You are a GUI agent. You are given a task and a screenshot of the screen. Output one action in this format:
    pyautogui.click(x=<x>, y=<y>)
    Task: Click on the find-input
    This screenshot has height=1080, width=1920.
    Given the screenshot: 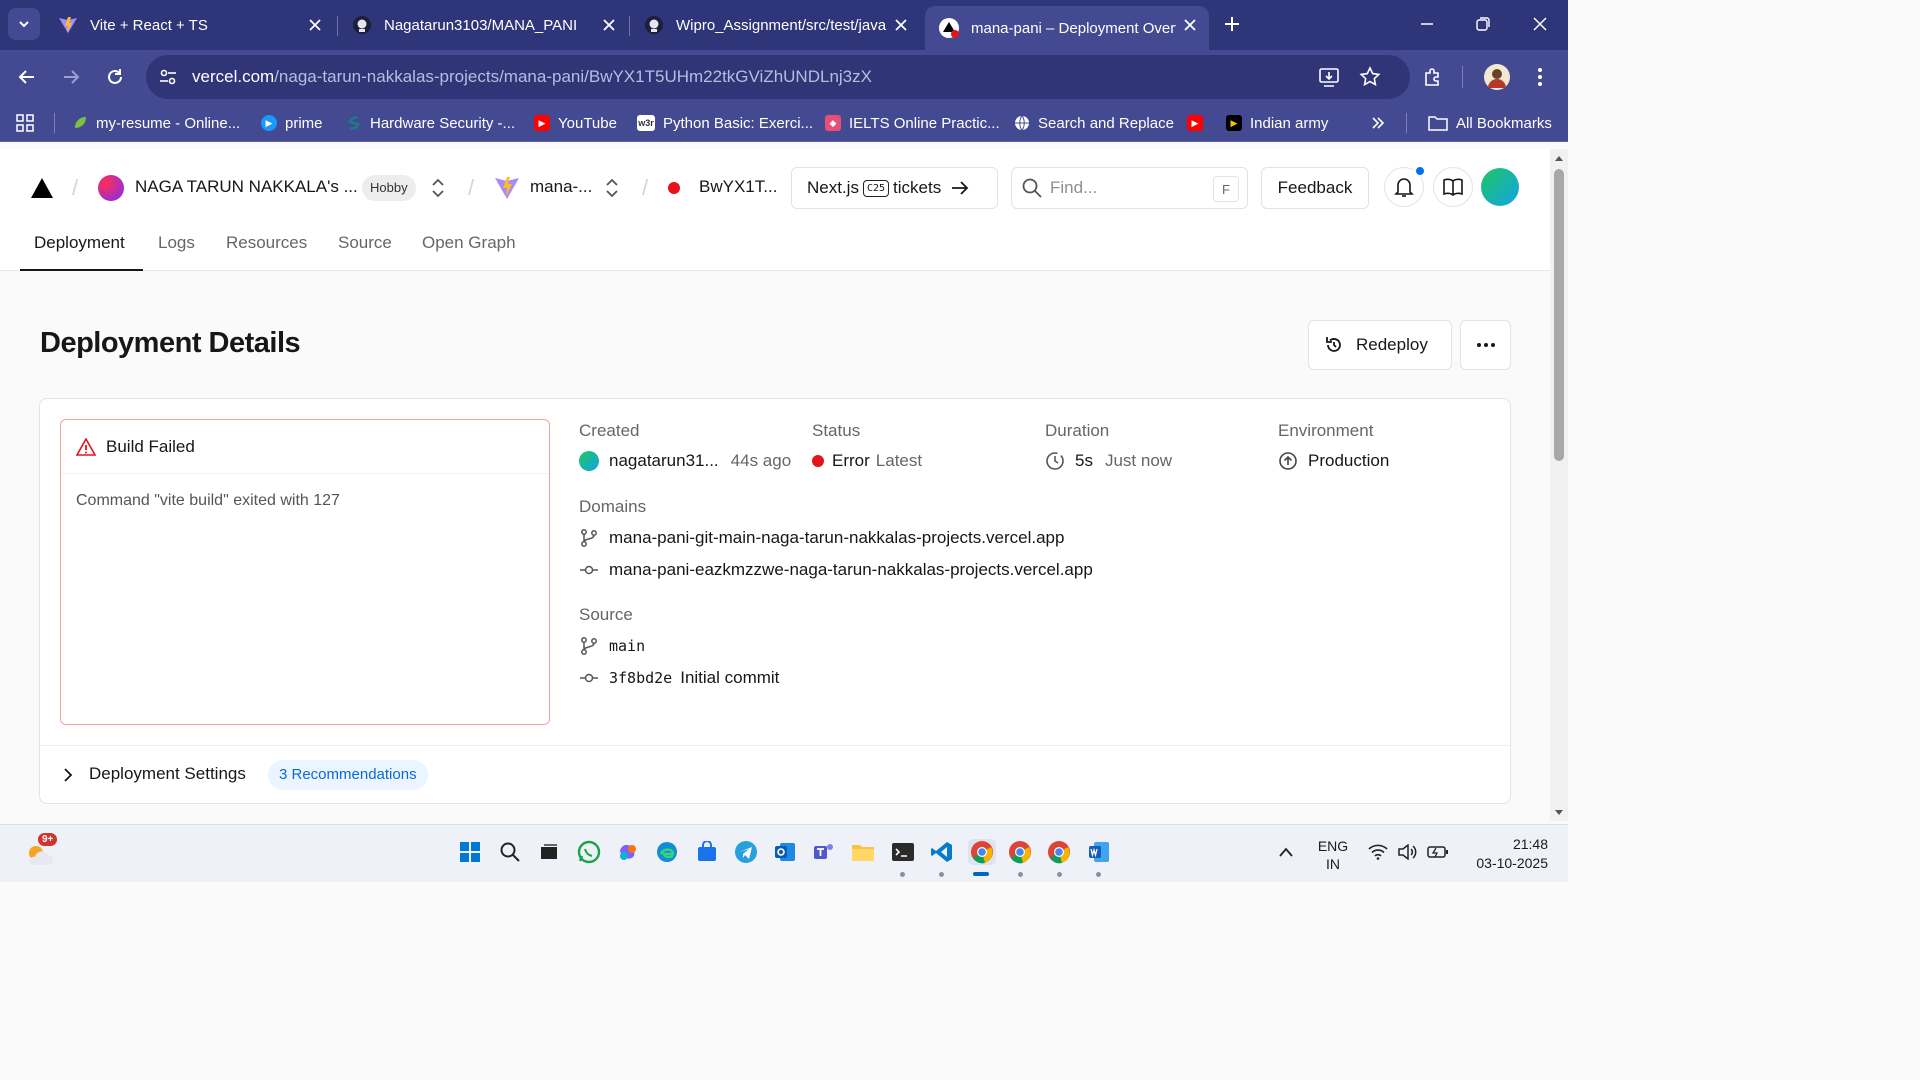 What is the action you would take?
    pyautogui.click(x=1125, y=188)
    